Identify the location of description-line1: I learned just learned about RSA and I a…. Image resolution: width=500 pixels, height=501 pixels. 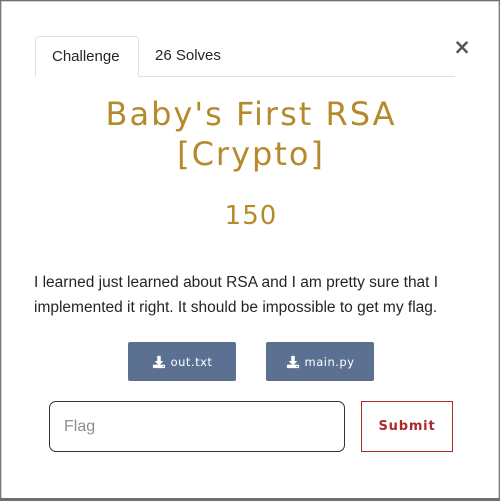
(236, 282).